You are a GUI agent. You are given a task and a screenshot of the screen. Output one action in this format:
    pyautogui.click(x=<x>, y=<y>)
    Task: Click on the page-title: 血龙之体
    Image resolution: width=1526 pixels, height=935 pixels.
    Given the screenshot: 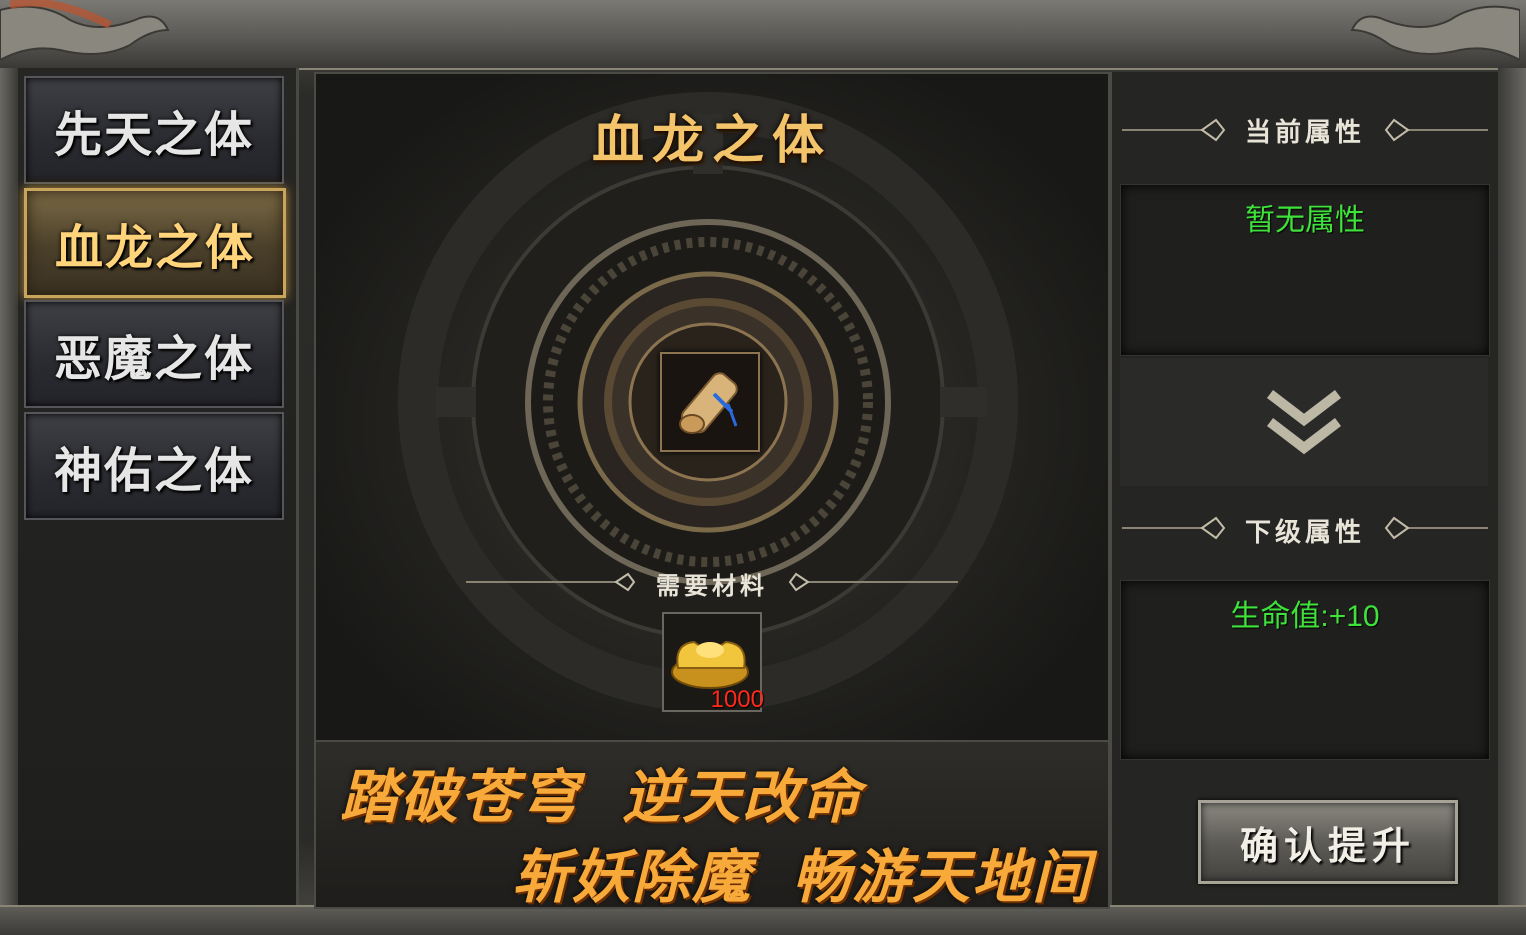 What is the action you would take?
    pyautogui.click(x=711, y=140)
    